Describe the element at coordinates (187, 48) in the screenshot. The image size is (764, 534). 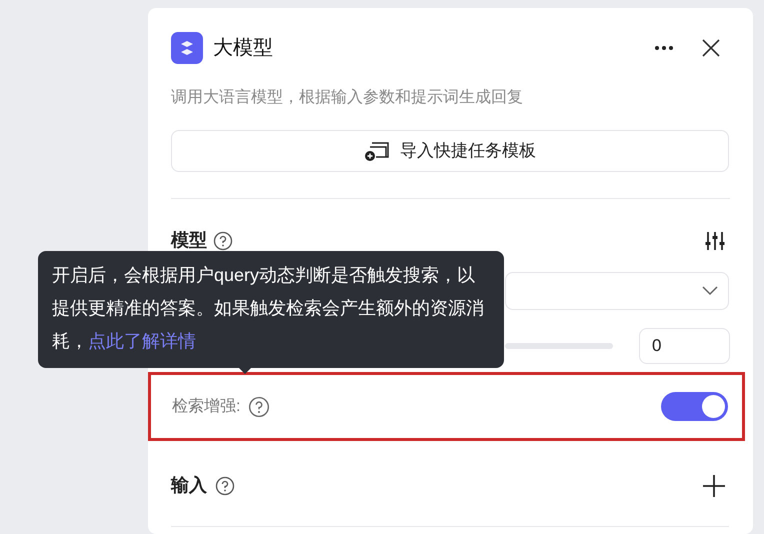
I see `app-logo-icon` at that location.